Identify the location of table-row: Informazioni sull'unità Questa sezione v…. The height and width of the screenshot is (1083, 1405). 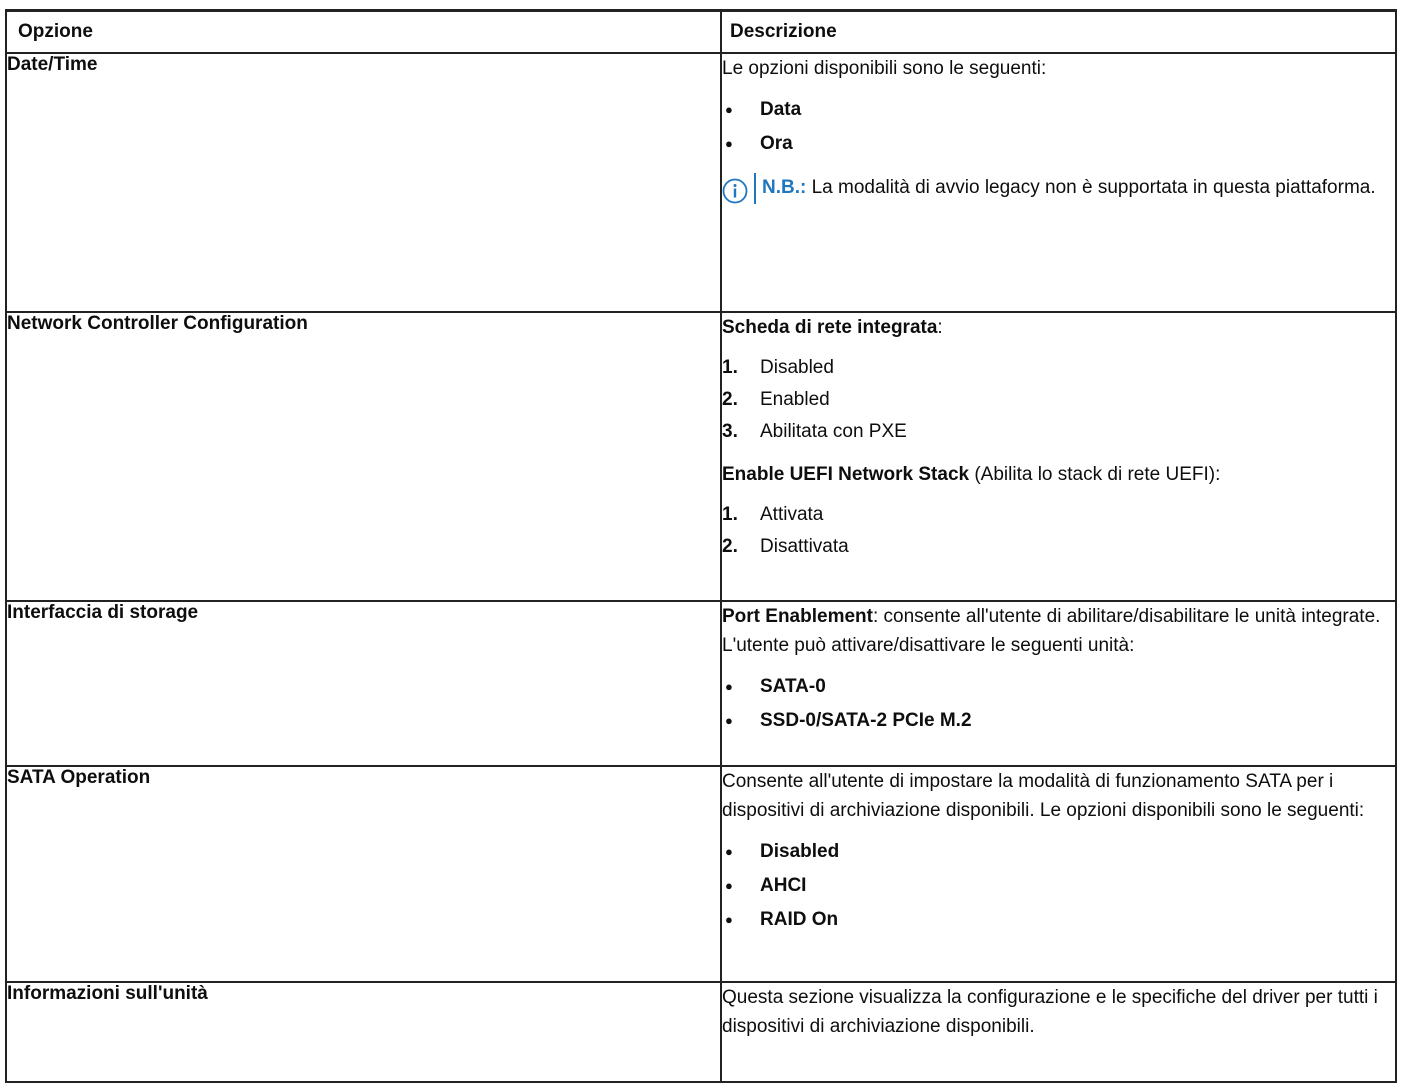
(701, 1032).